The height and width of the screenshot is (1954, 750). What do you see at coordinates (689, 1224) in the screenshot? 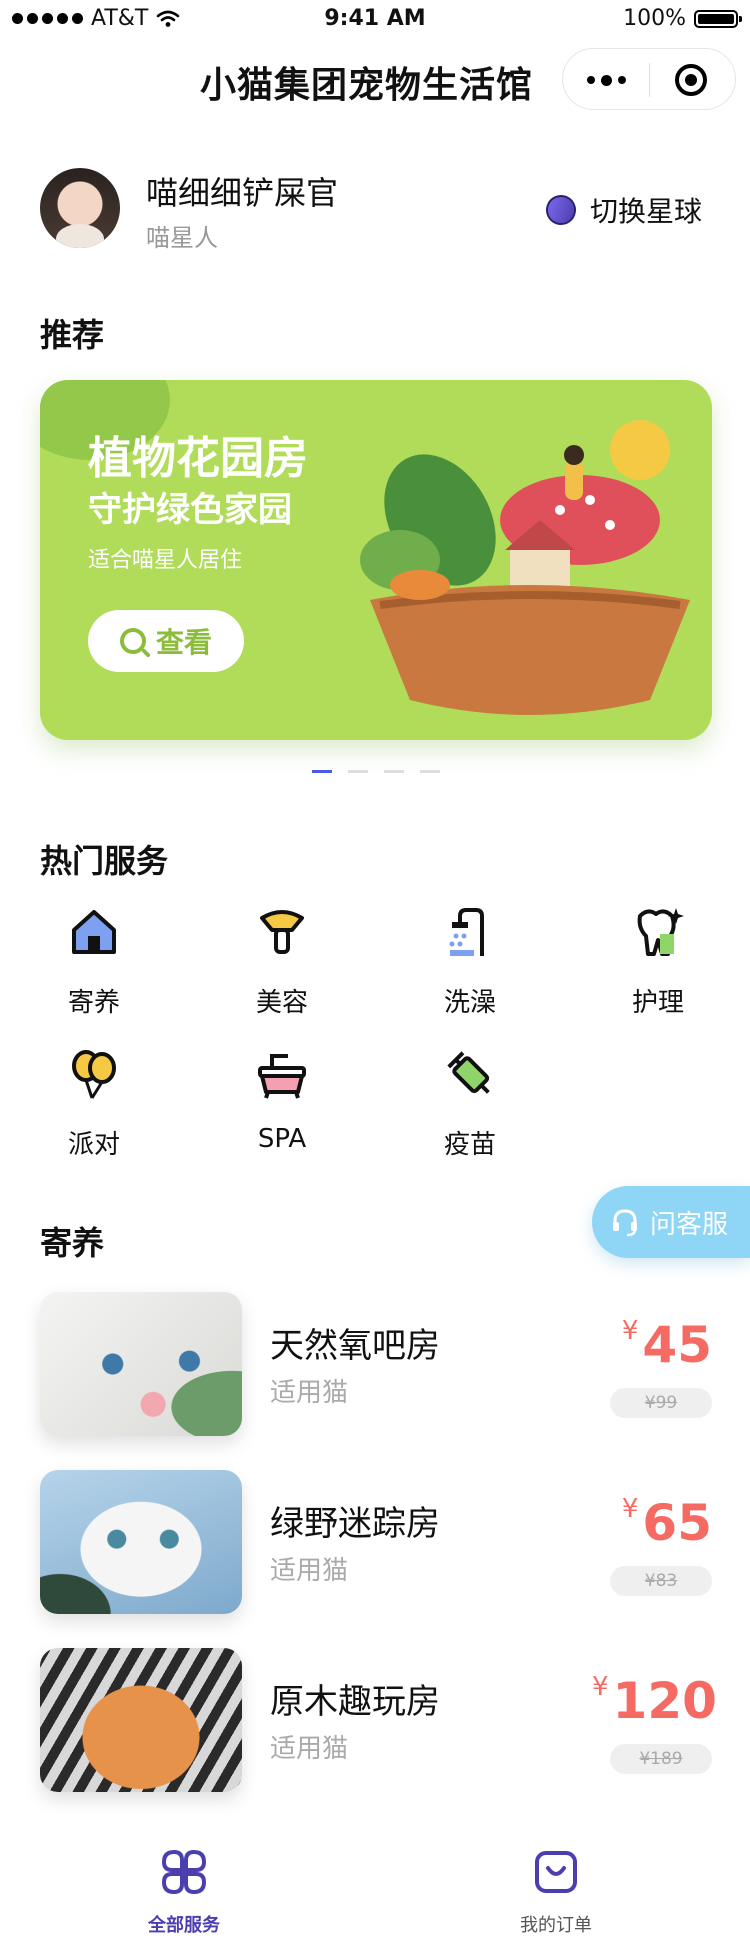
I see `customer-service-label: 问客服` at bounding box center [689, 1224].